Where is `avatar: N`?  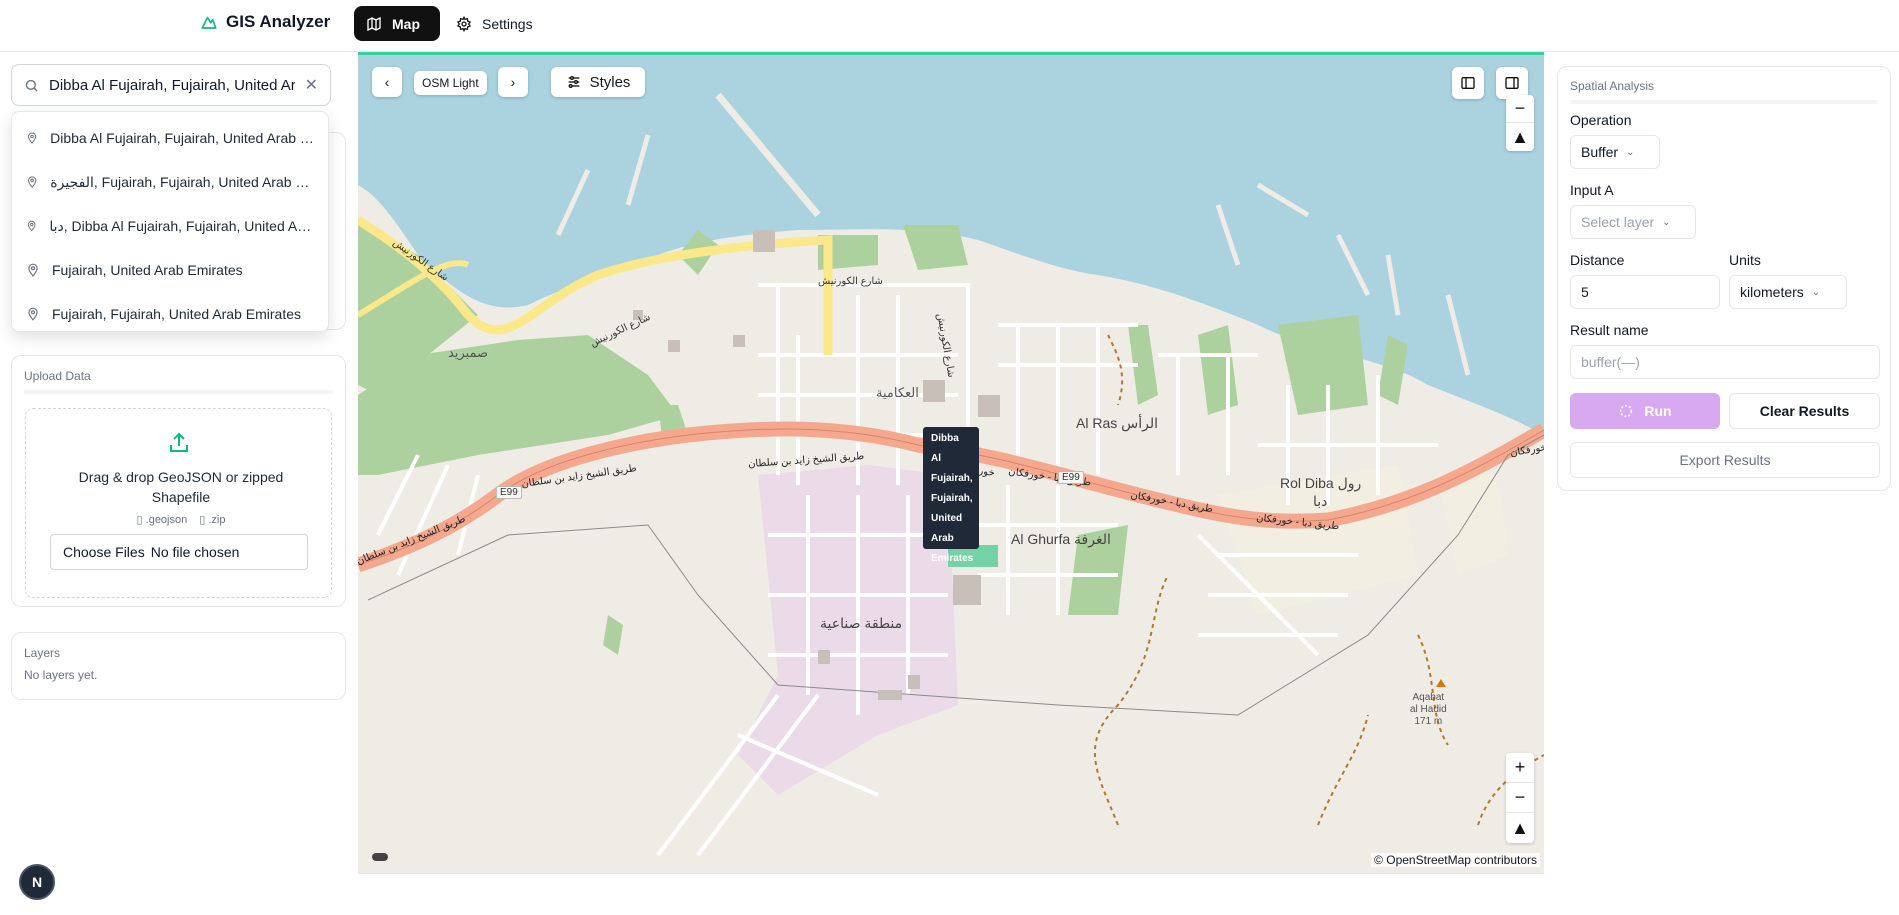 avatar: N is located at coordinates (37, 882).